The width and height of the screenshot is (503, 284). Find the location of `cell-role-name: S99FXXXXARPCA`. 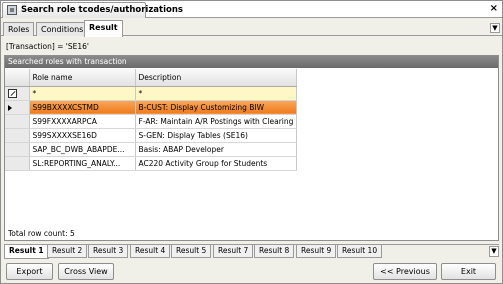

cell-role-name: S99FXXXXARPCA is located at coordinates (82, 121).